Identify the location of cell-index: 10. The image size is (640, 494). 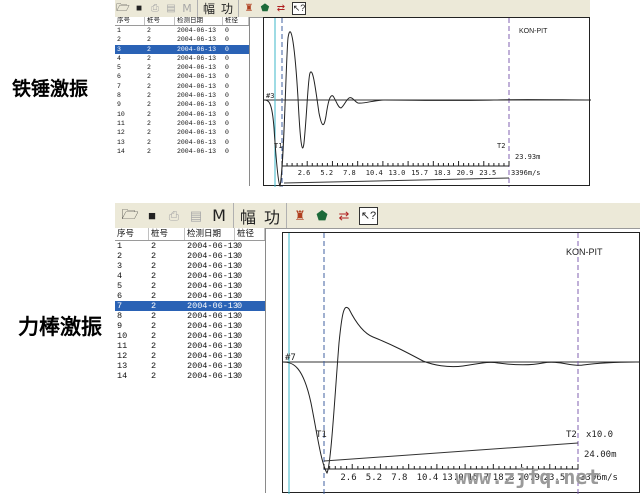
(121, 114).